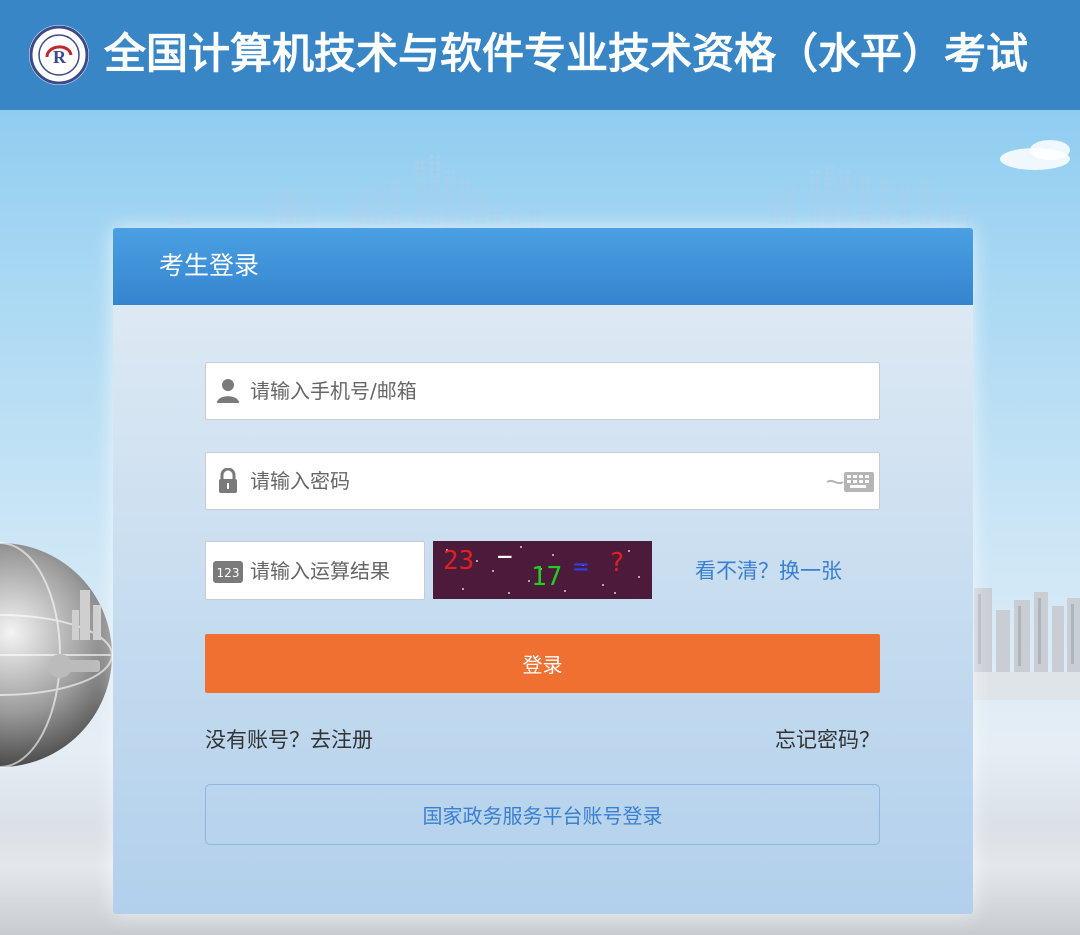 This screenshot has width=1080, height=935. I want to click on login-title: 考生登录, so click(209, 265).